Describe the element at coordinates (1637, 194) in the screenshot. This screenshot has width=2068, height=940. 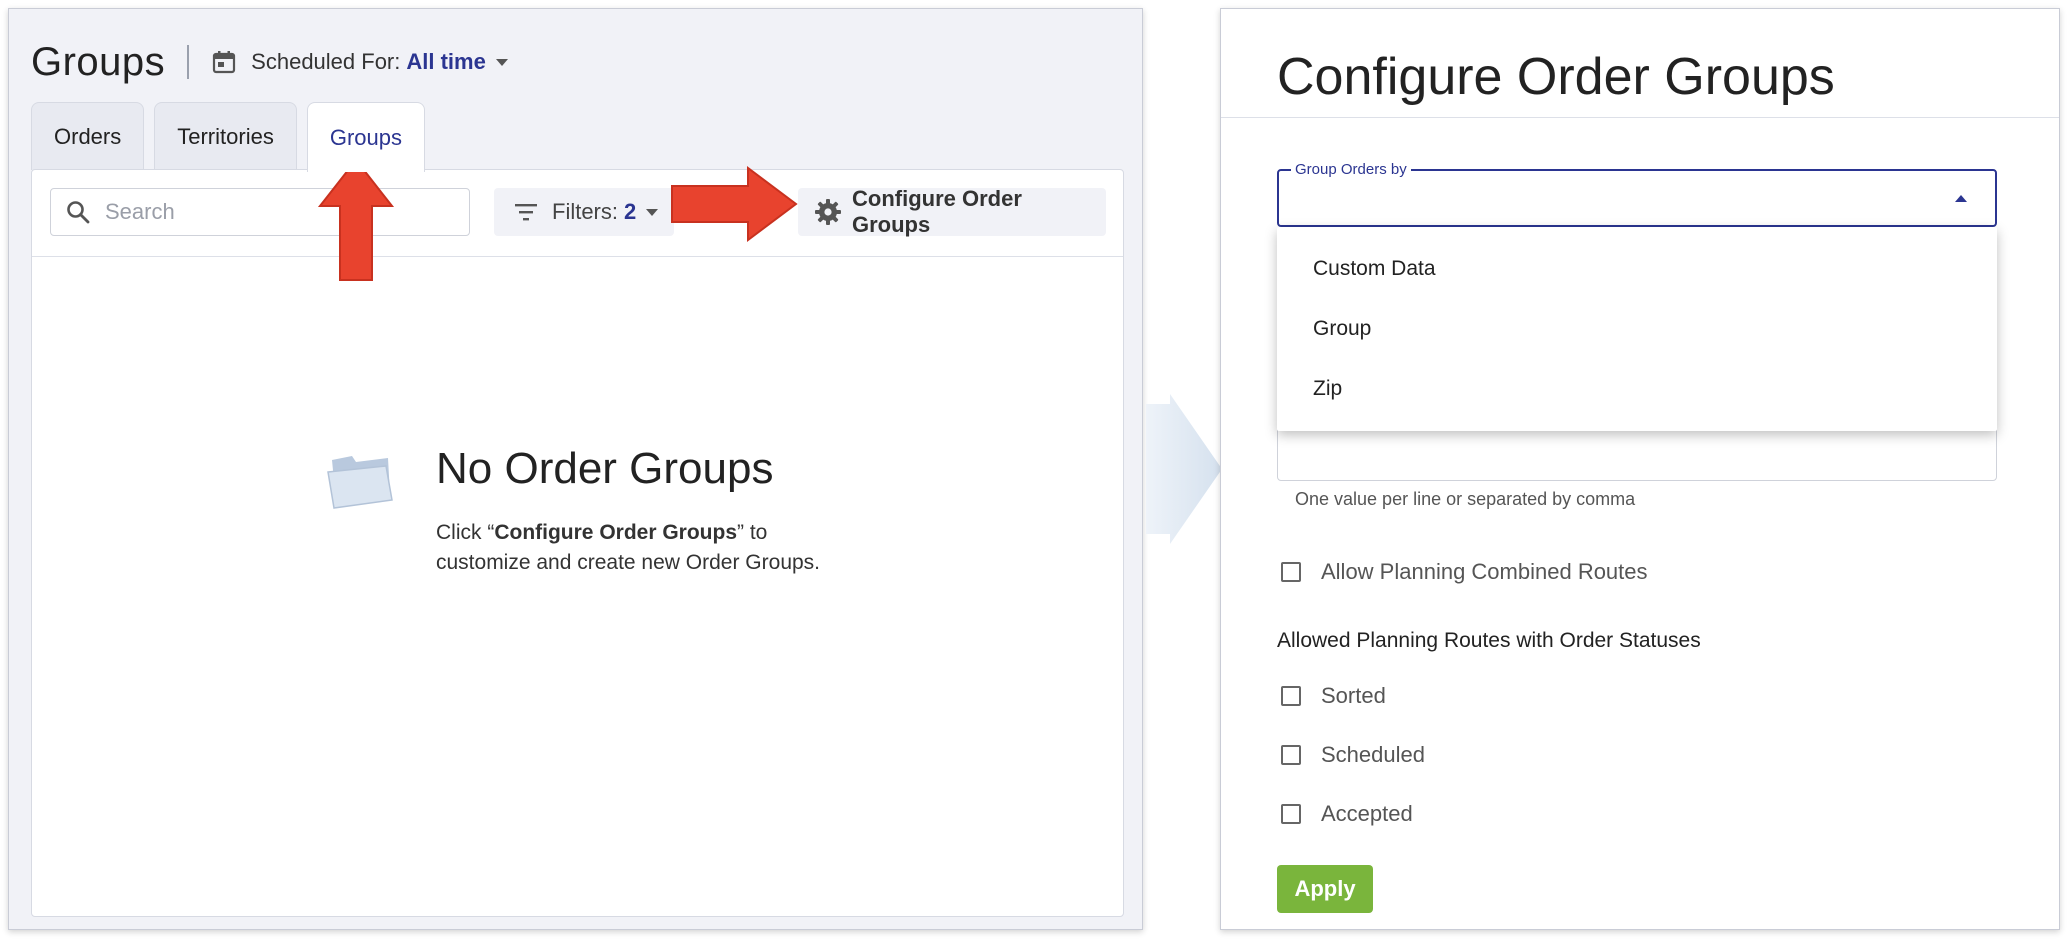
I see `group-orders-by-select: Group Orders by` at that location.